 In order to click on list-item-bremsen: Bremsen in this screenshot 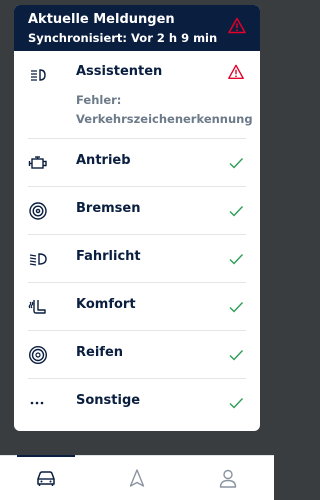, I will do `click(137, 211)`.